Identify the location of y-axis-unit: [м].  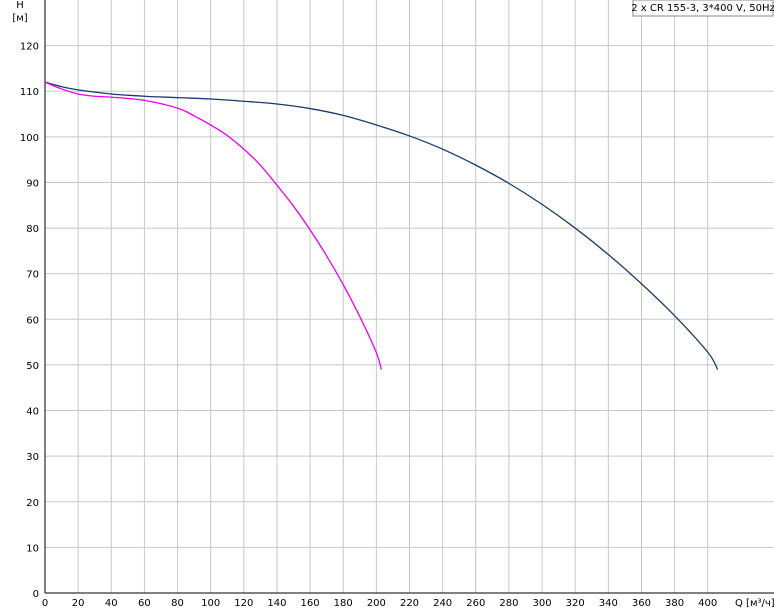
(19, 18).